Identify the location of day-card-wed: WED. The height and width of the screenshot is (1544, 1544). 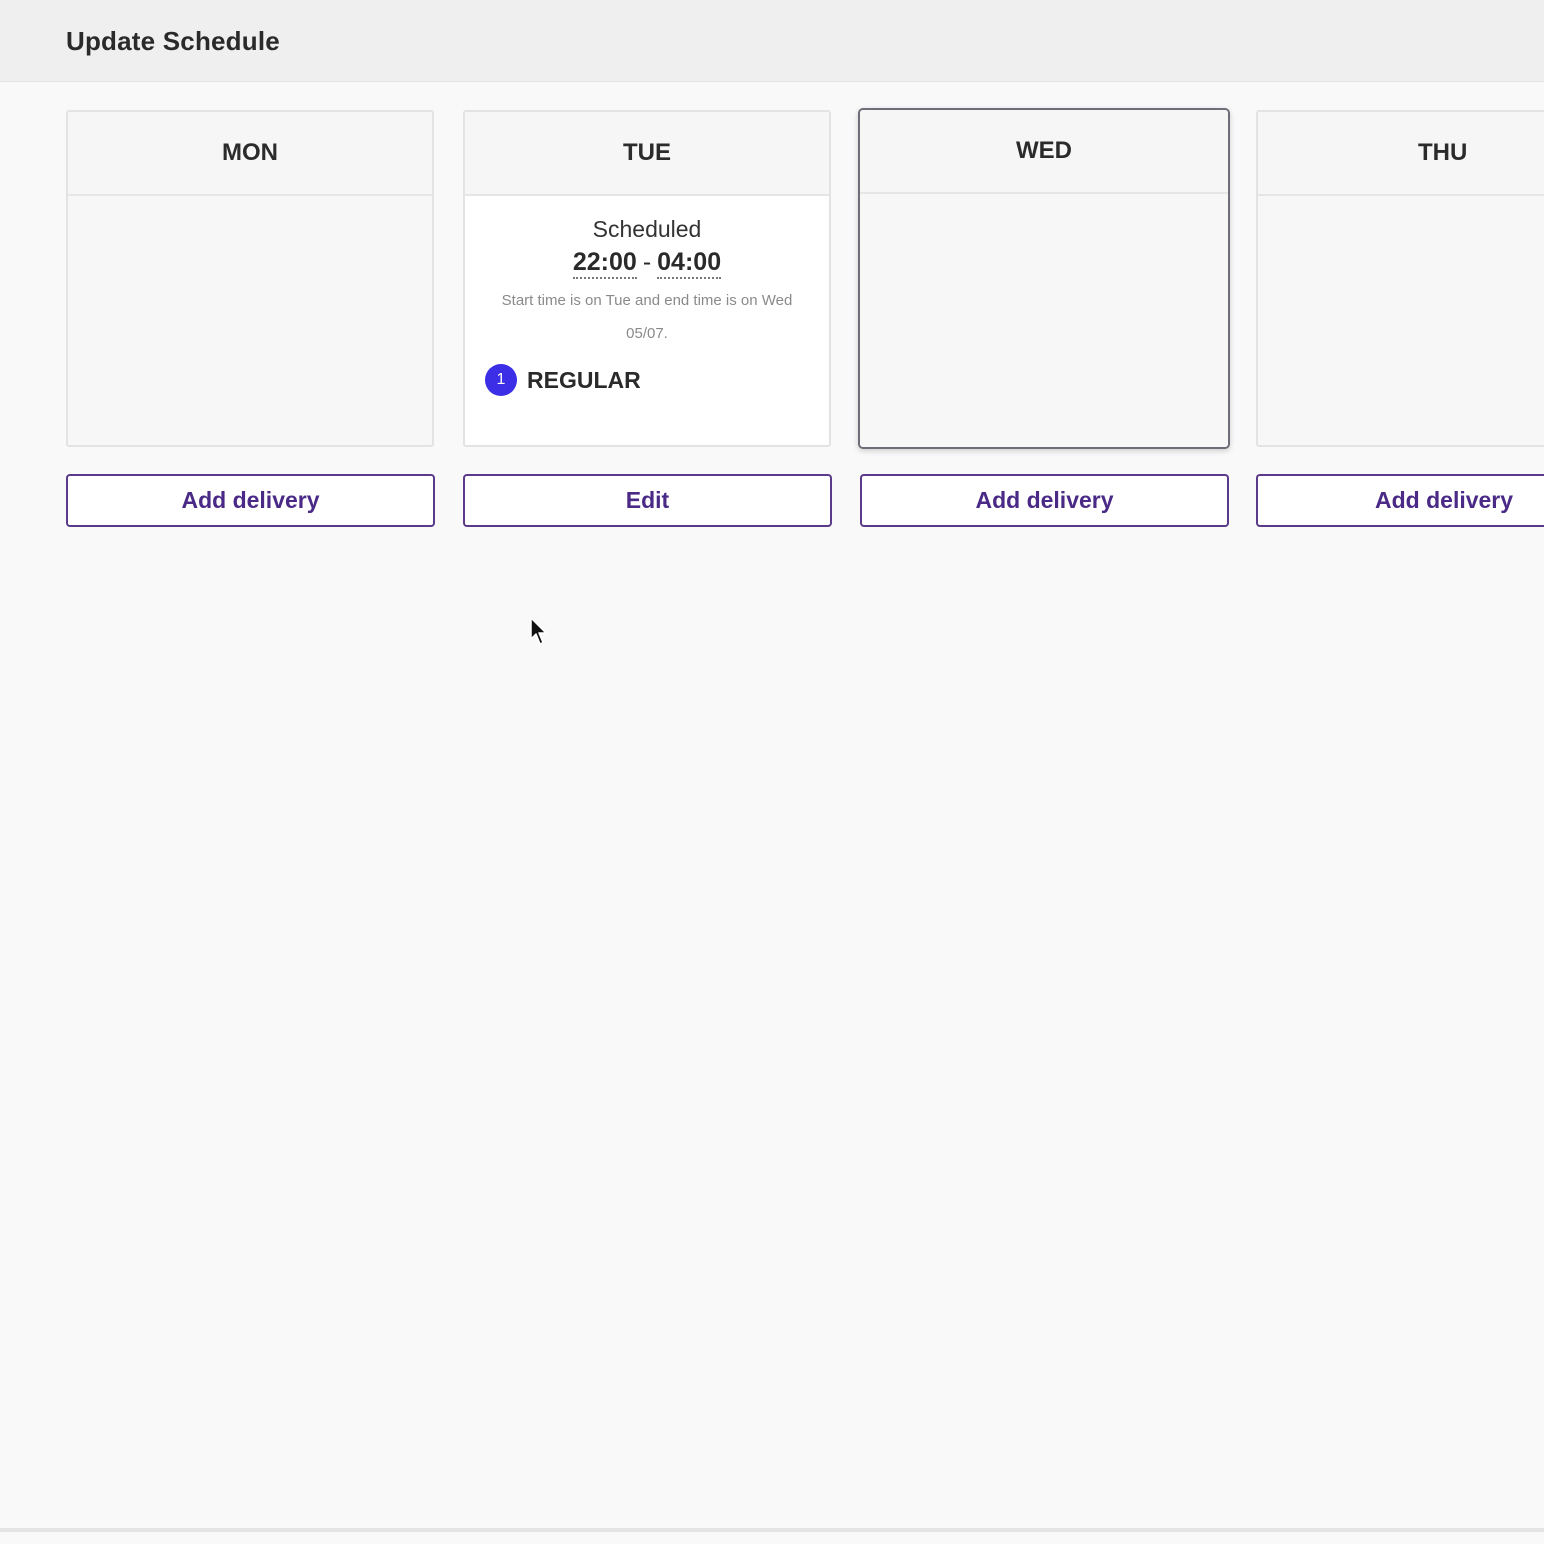
(1044, 278).